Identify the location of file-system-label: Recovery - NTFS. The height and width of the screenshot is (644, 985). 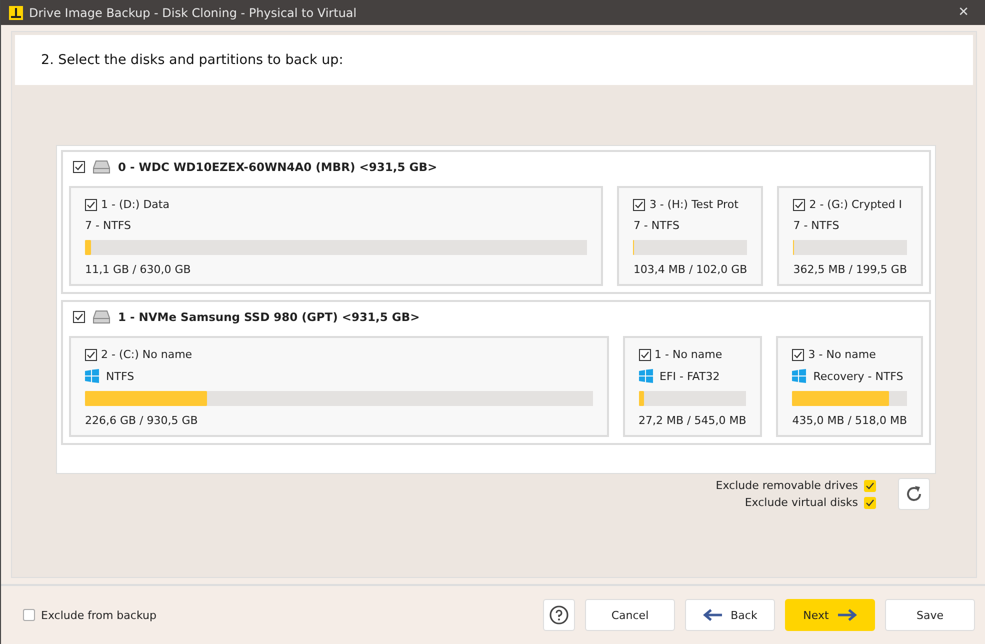
(858, 376).